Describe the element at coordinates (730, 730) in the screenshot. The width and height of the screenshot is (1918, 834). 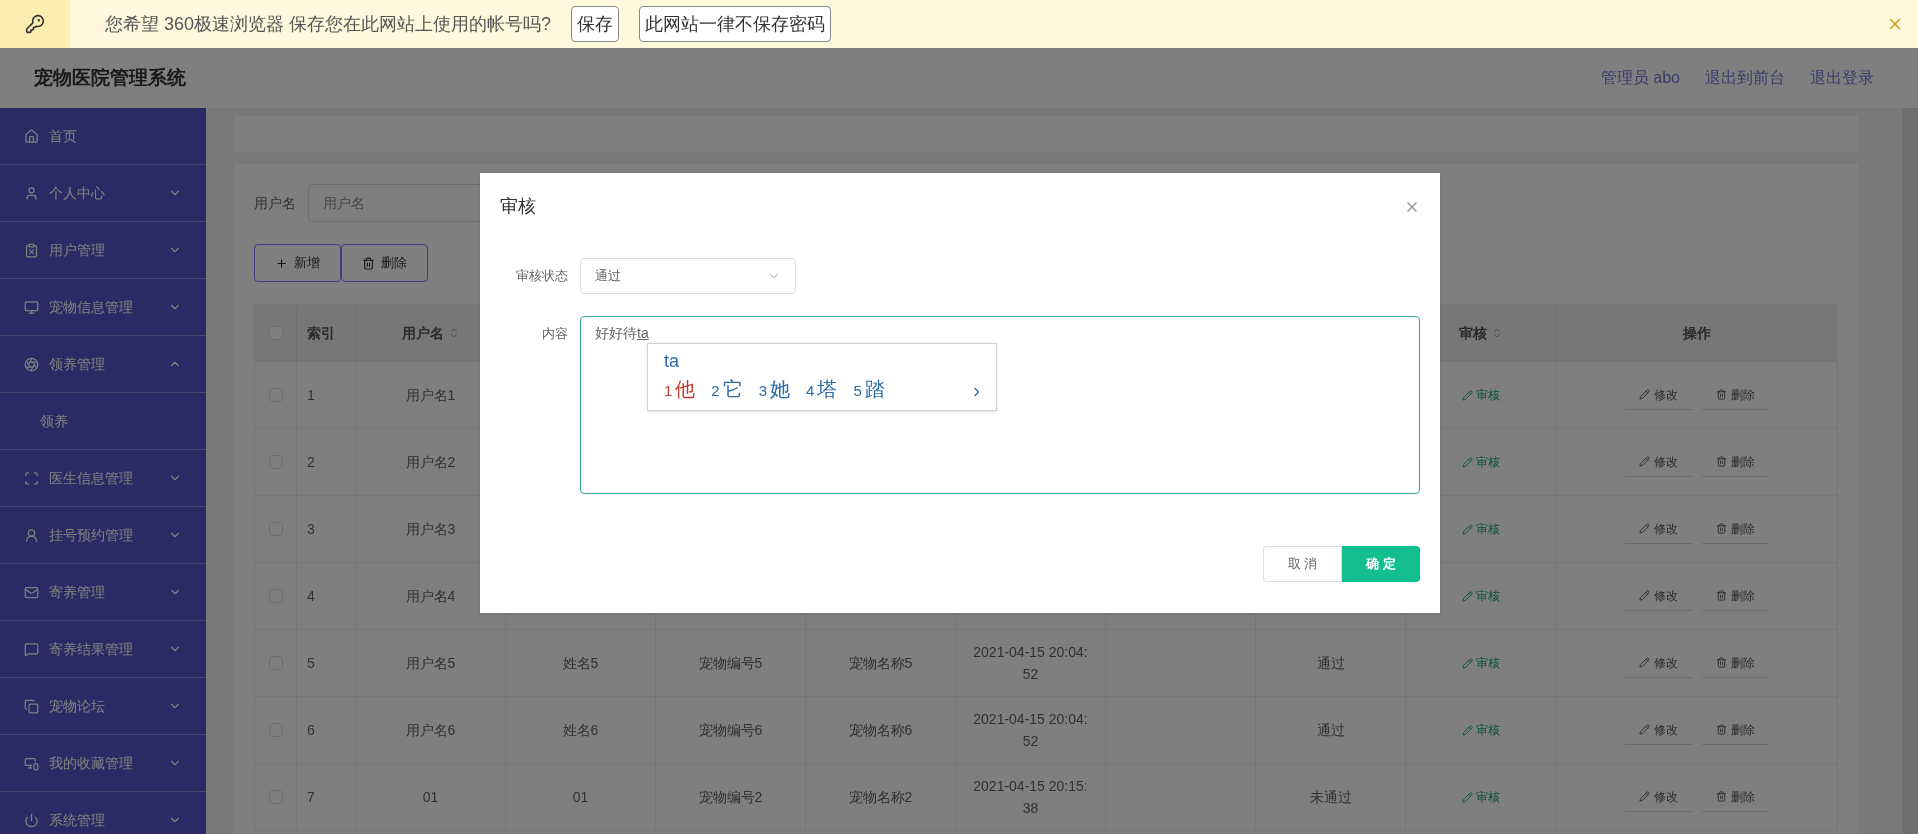
I see `table-cell-text: 宠物编号6` at that location.